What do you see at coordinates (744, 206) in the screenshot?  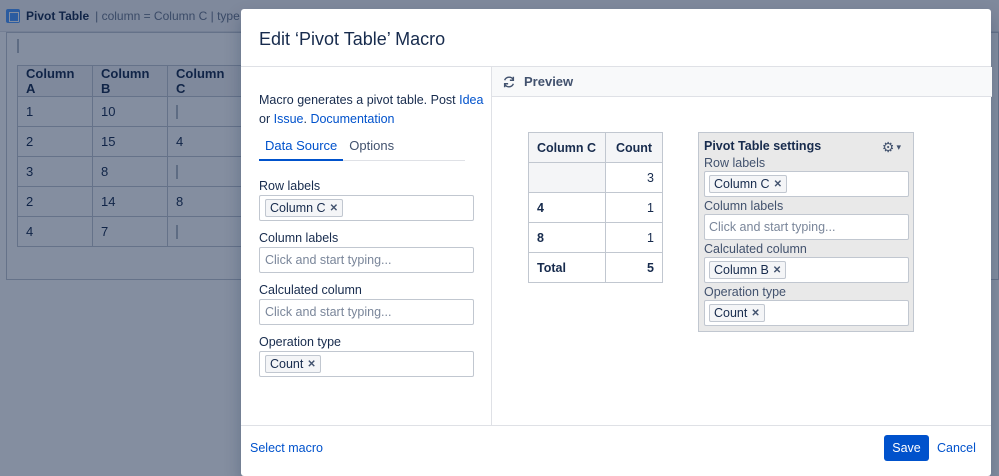 I see `settings-column-labels-label: Column labels` at bounding box center [744, 206].